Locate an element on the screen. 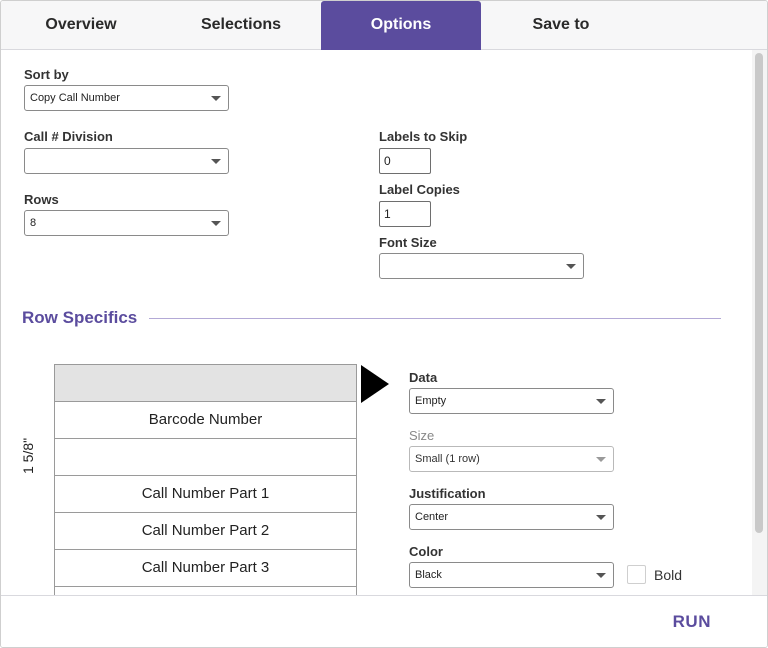  label-row-2: Barcode Number is located at coordinates (205, 419).